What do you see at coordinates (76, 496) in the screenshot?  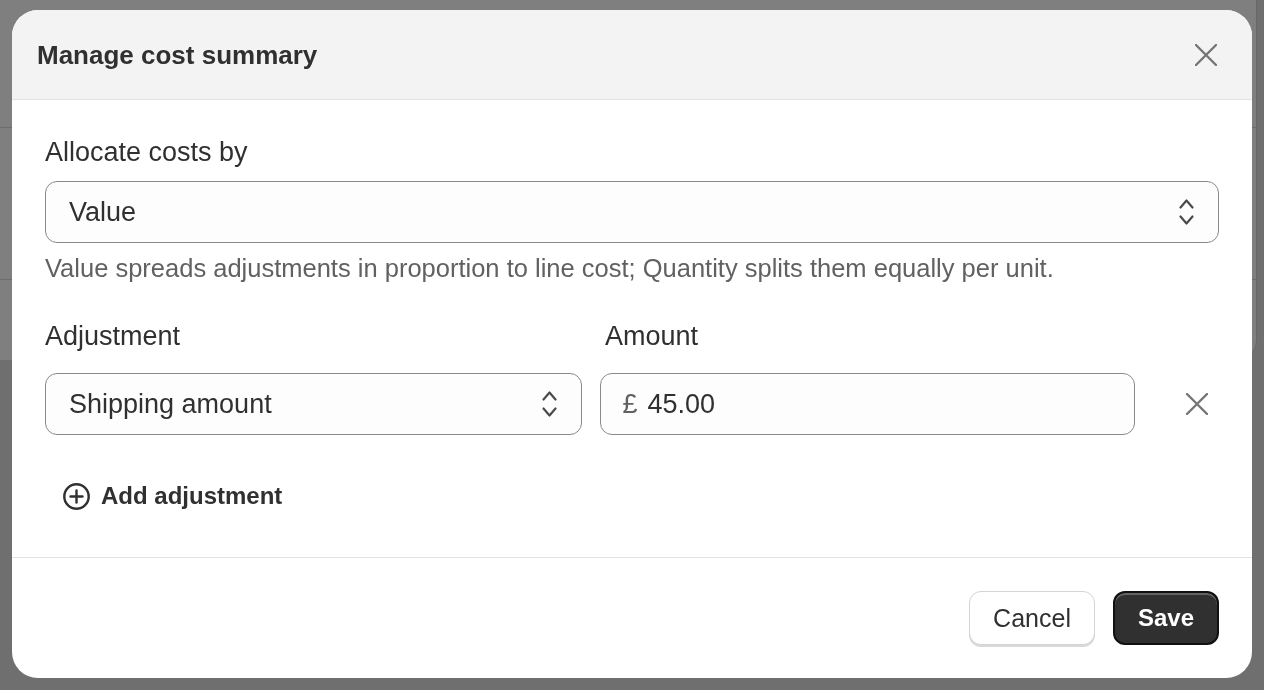 I see `plus-circle-icon` at bounding box center [76, 496].